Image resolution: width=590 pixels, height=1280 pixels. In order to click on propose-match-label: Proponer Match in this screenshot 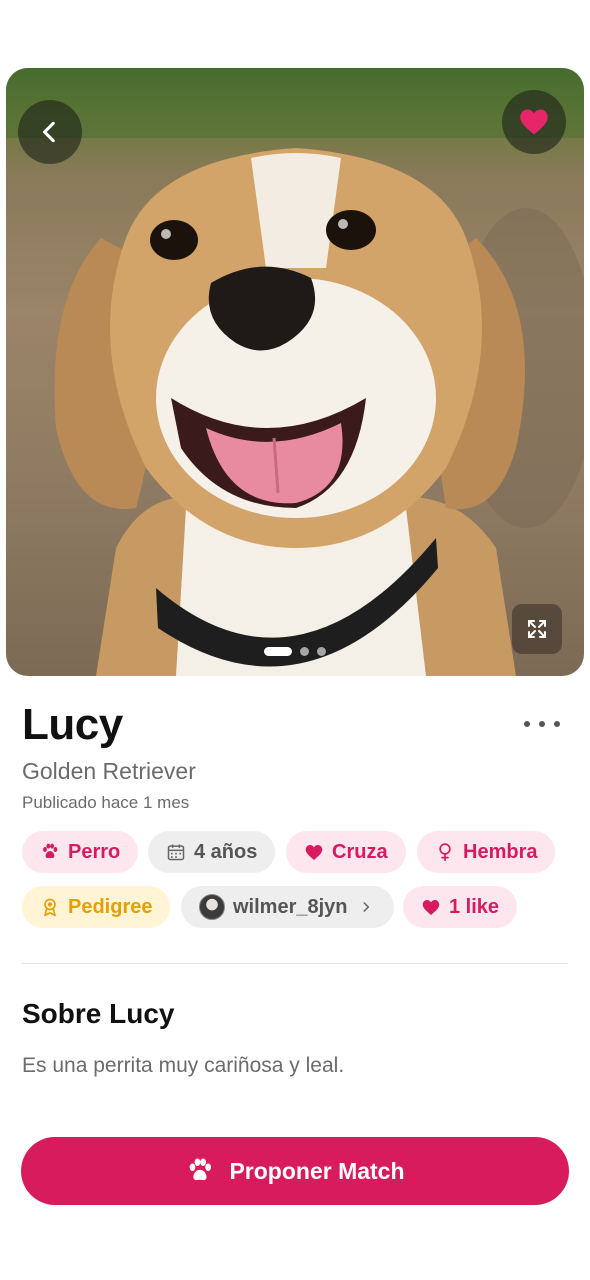, I will do `click(317, 1170)`.